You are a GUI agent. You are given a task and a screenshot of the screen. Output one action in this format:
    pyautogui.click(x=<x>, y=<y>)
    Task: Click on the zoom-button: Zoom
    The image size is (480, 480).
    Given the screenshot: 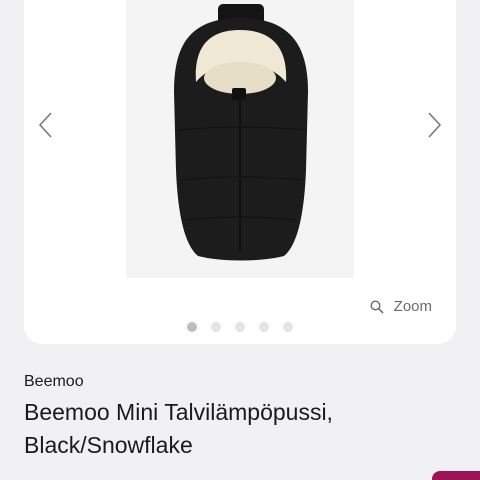 What is the action you would take?
    pyautogui.click(x=401, y=306)
    